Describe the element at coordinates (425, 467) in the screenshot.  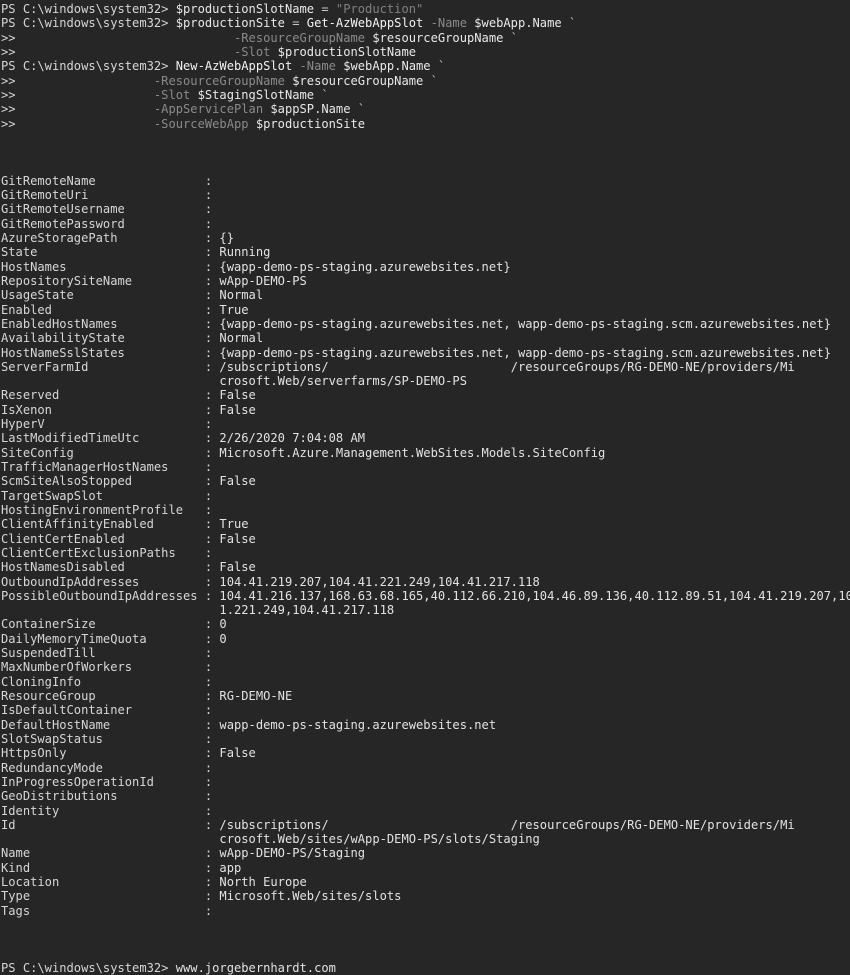
I see `property-line: TrafficManagerHostNames :` at that location.